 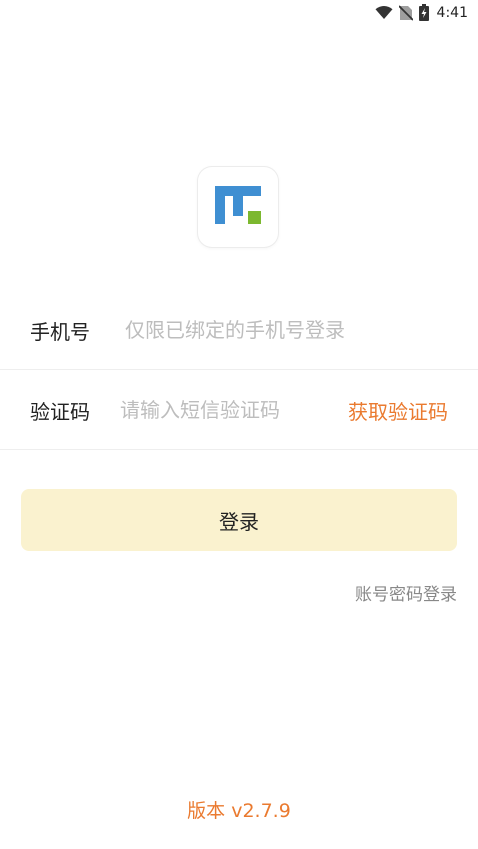 What do you see at coordinates (406, 592) in the screenshot?
I see `password-login-link: 账号密码登录` at bounding box center [406, 592].